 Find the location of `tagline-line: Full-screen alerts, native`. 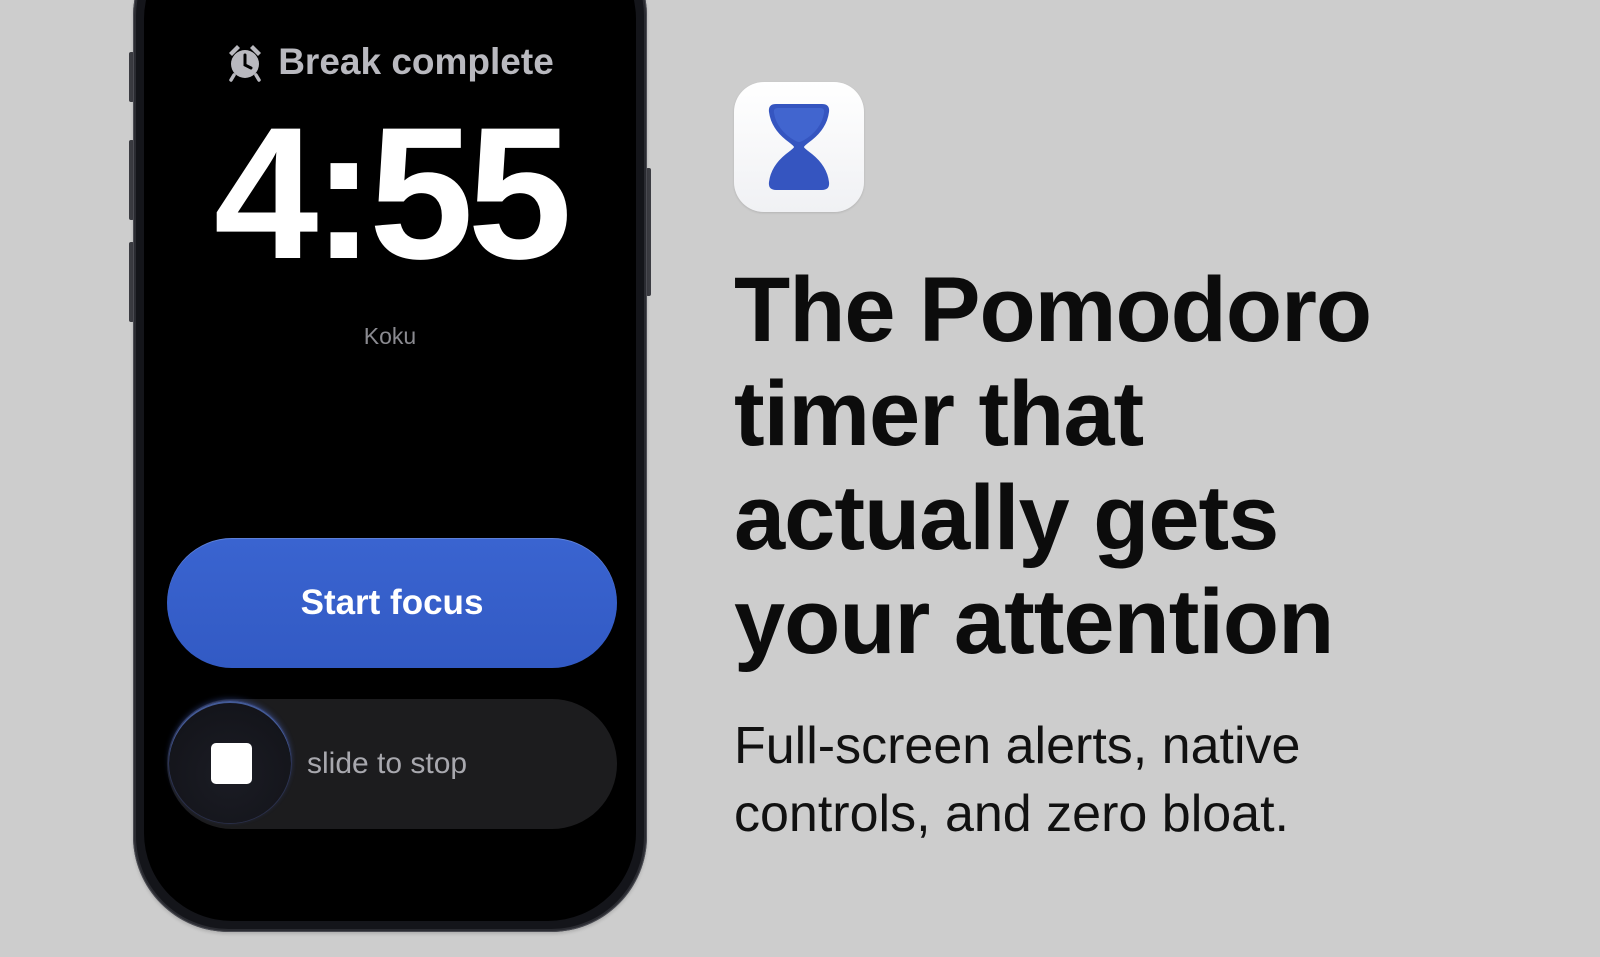

tagline-line: Full-screen alerts, native is located at coordinates (1017, 746).